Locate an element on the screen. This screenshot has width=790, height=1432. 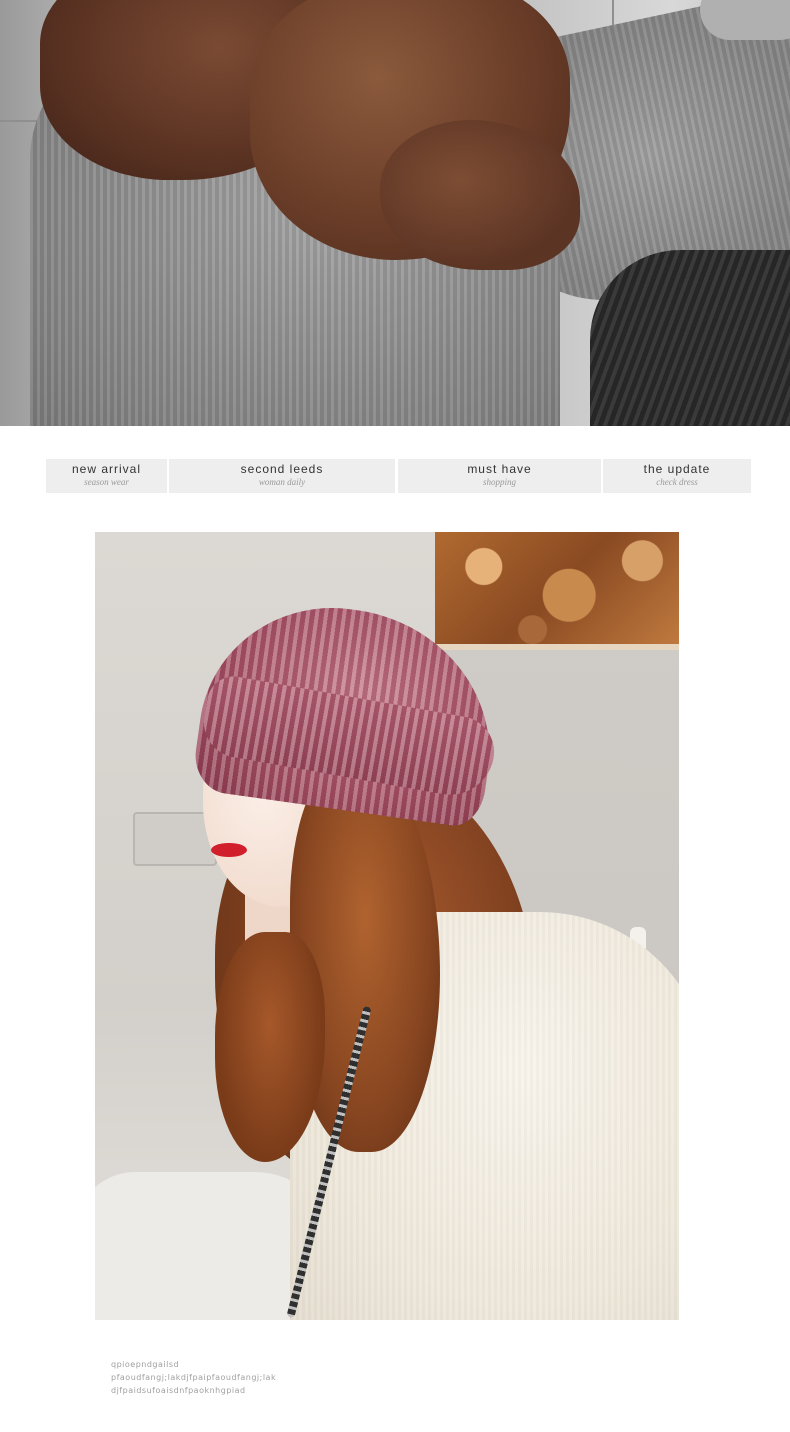
tab-title: must have is located at coordinates (499, 469).